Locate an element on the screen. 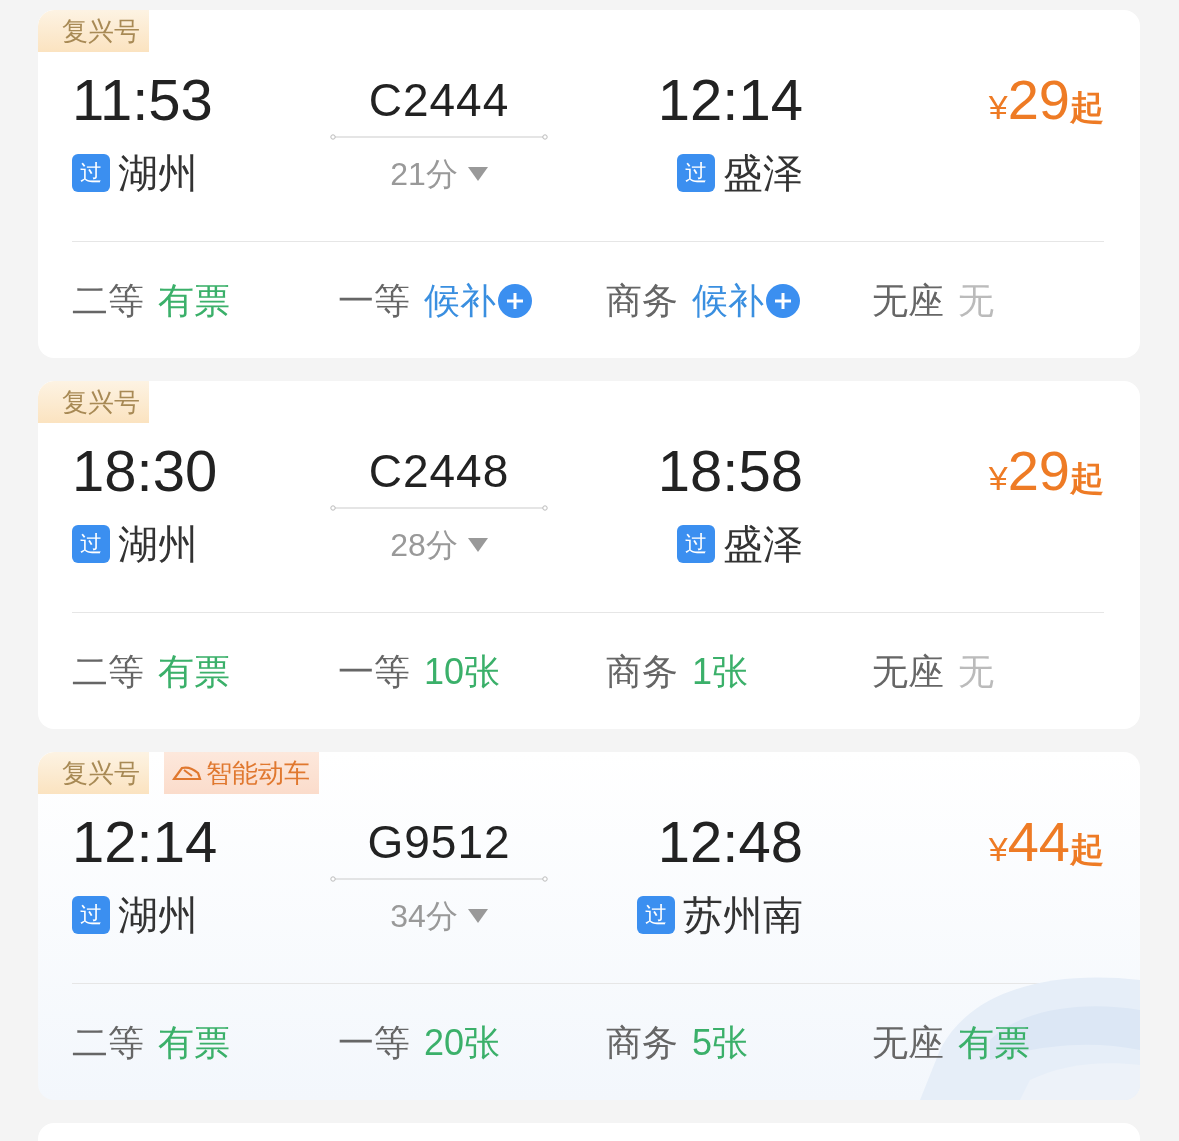 The width and height of the screenshot is (1179, 1141). train-number: C2444 is located at coordinates (439, 100).